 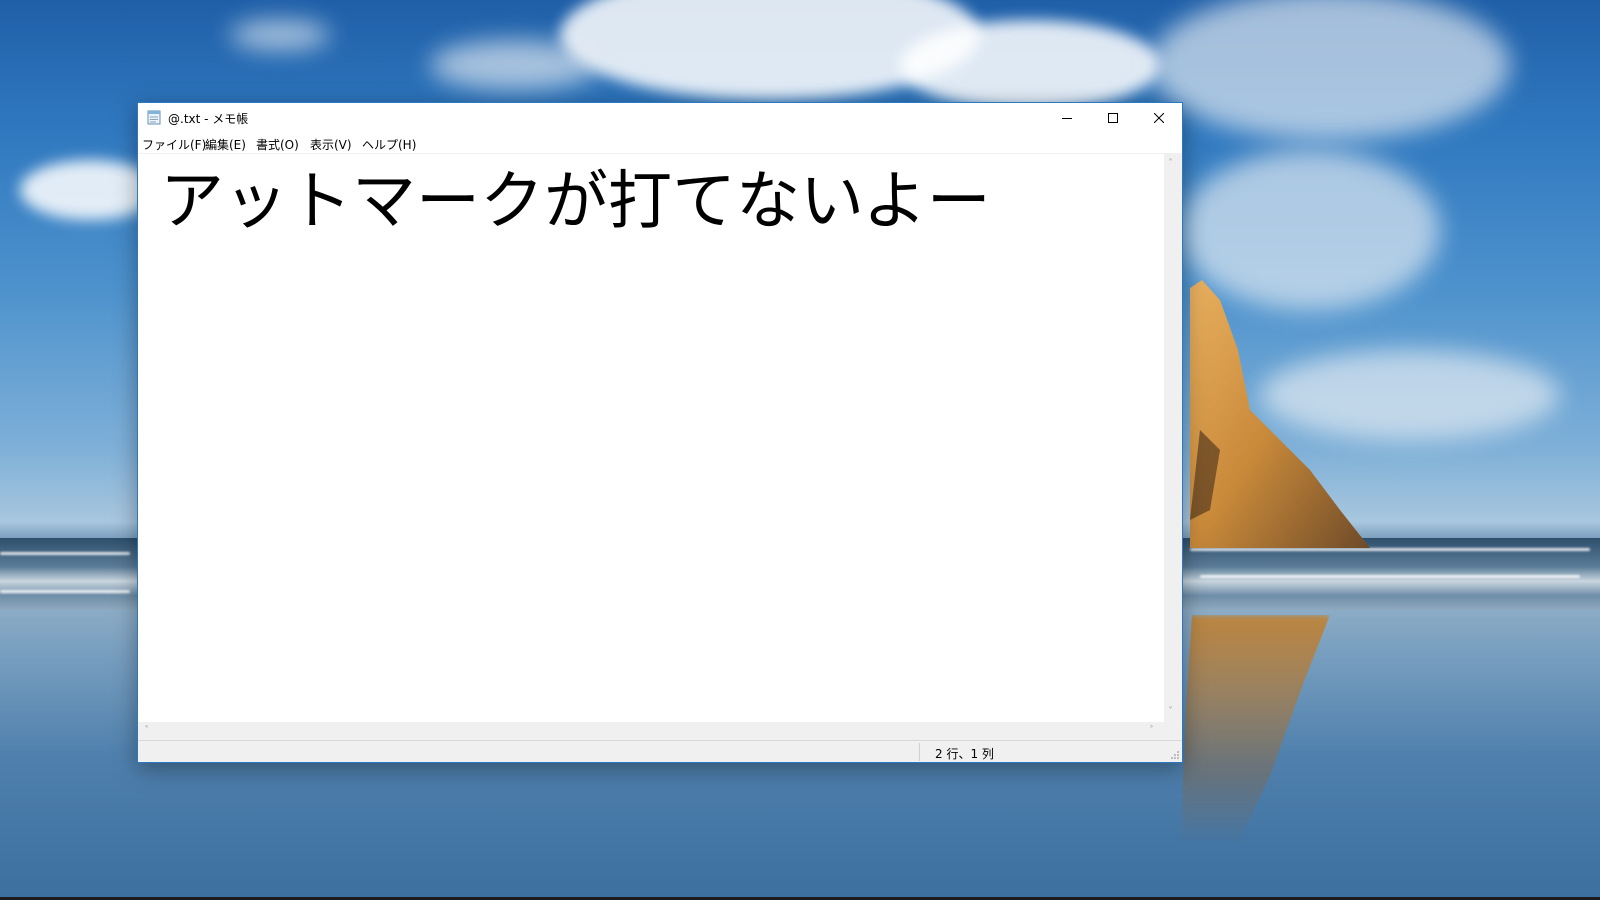 I want to click on menu-help: ヘルプ(H), so click(x=389, y=144).